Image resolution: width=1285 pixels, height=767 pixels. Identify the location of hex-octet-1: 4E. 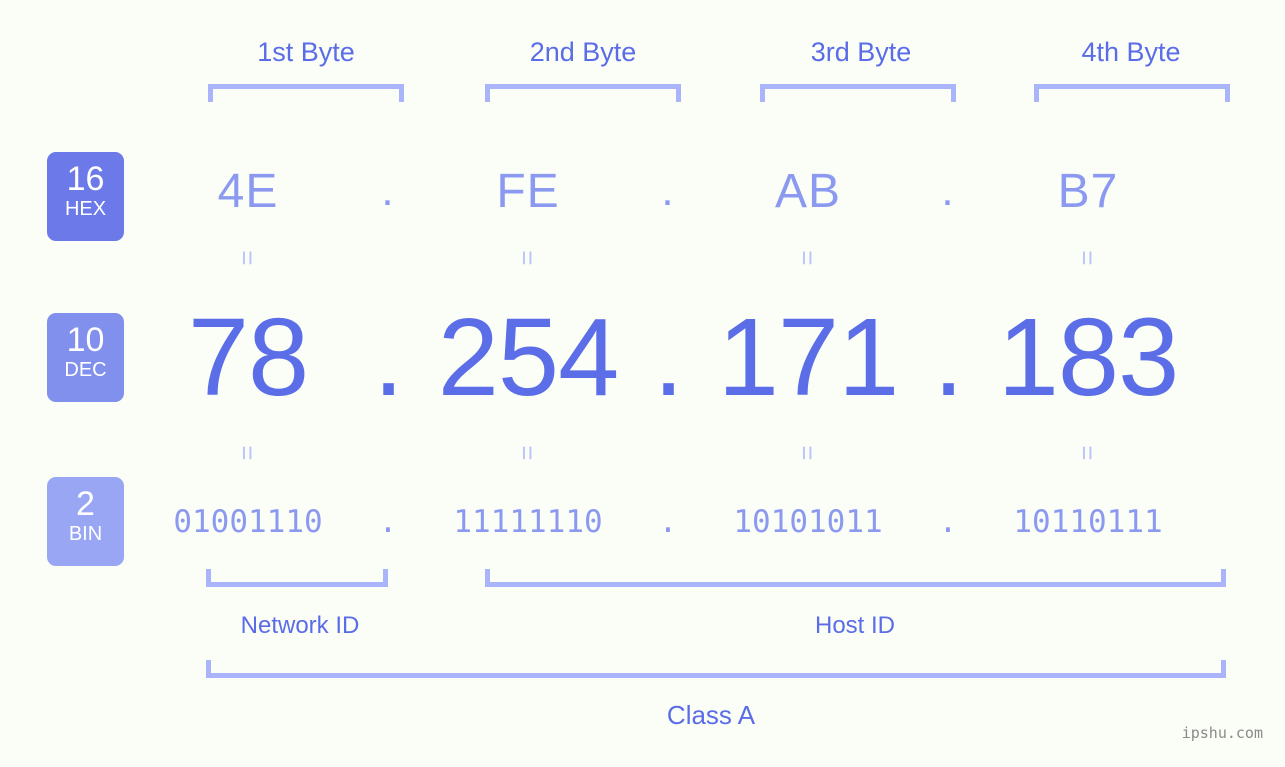
(248, 191).